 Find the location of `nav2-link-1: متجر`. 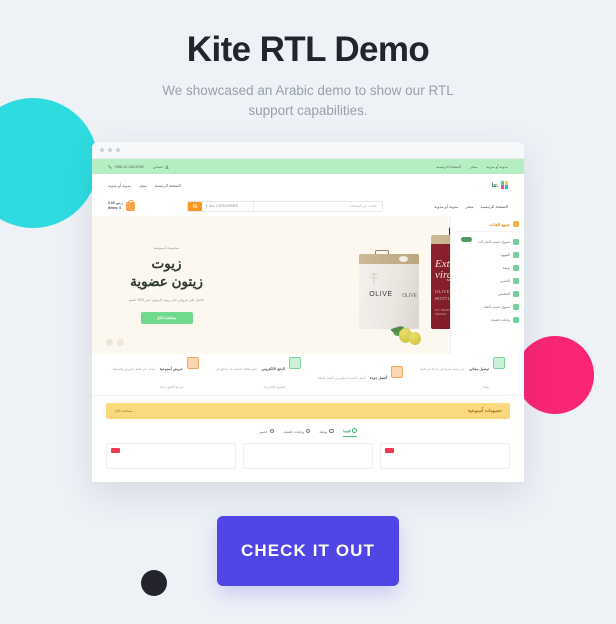

nav2-link-1: متجر is located at coordinates (469, 206).